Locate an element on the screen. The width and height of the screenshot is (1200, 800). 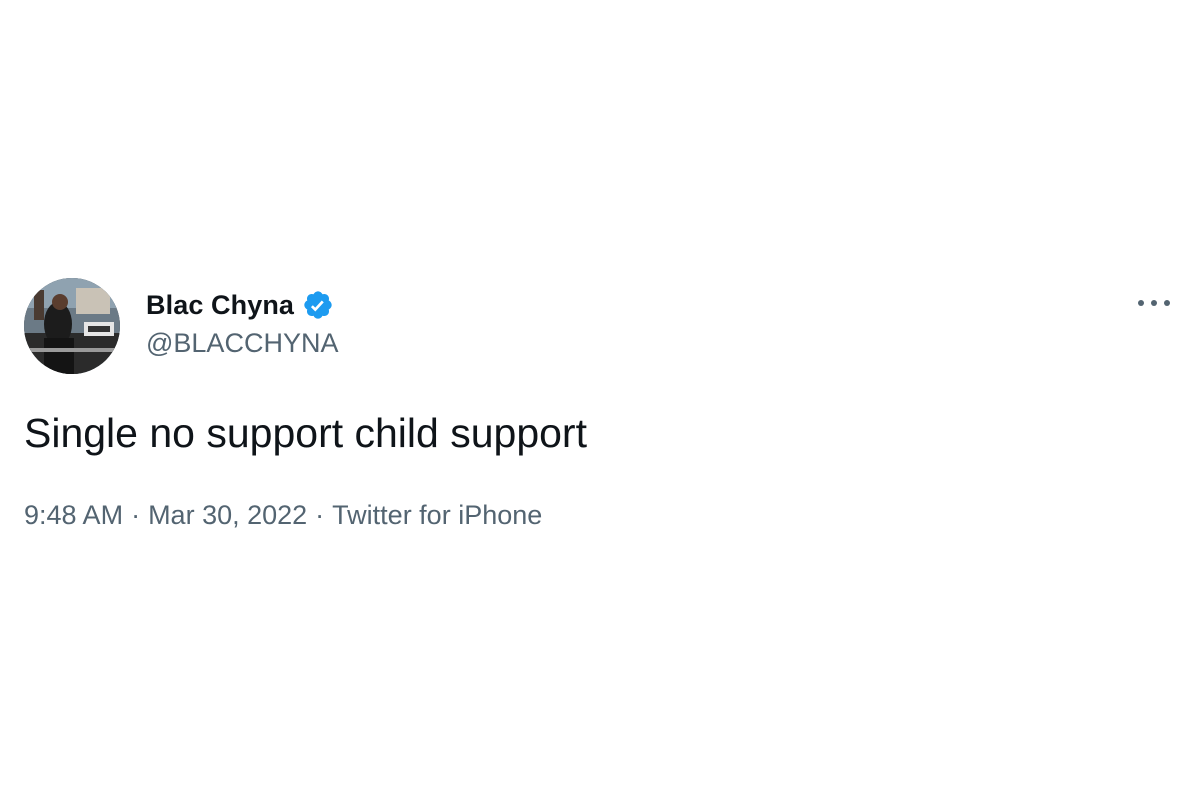
author-display-name: Blac Chyna is located at coordinates (220, 305).